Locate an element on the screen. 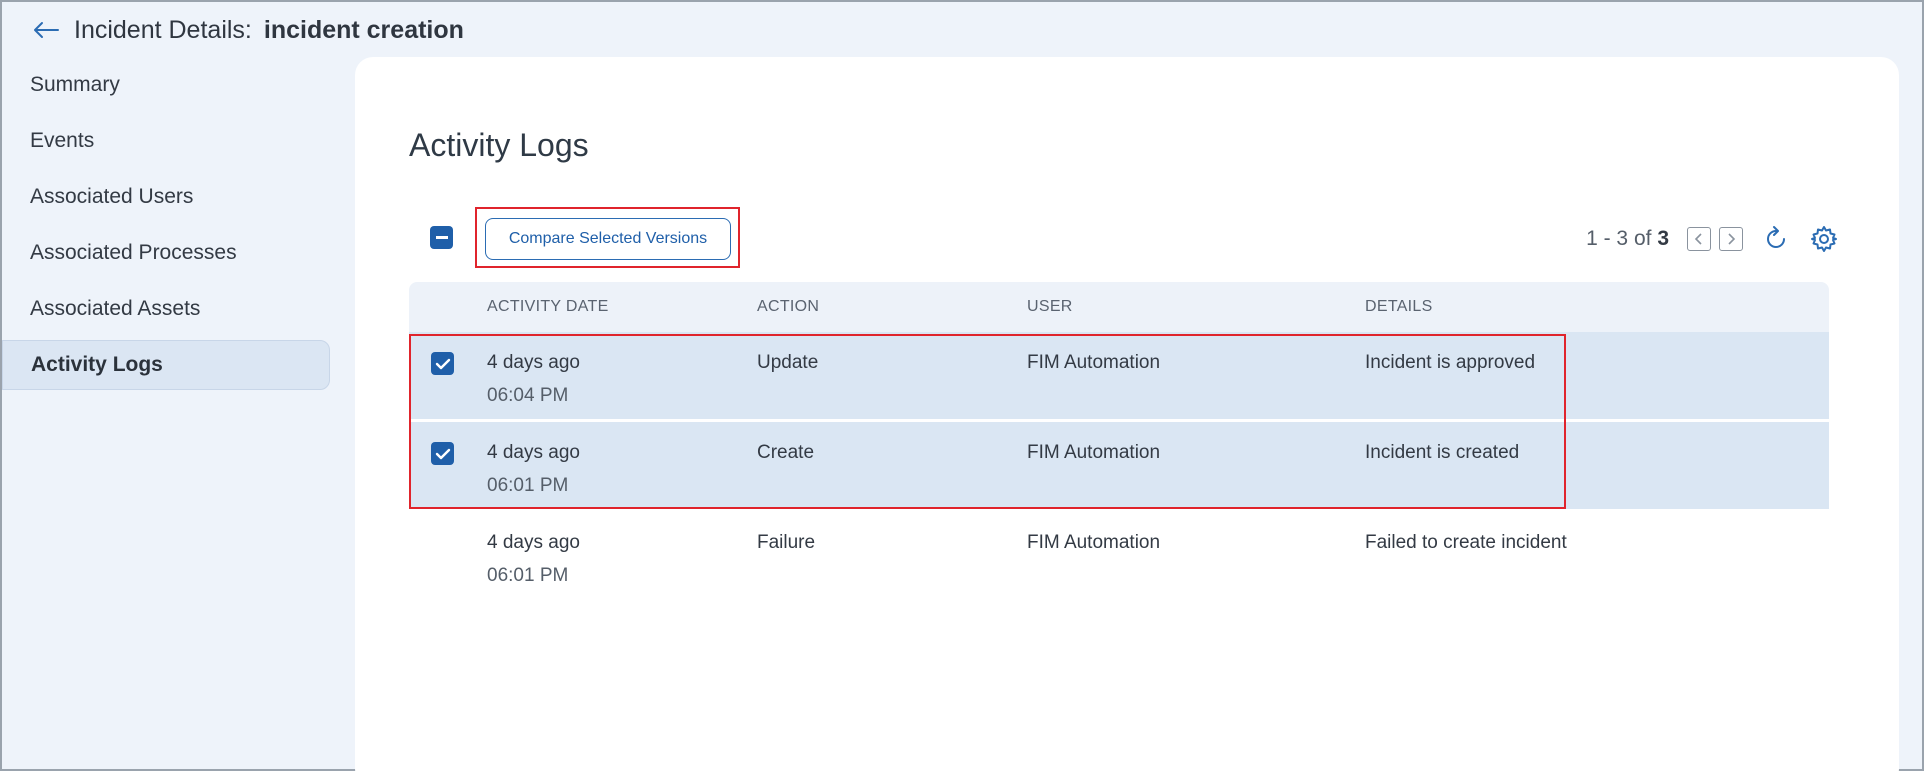 Image resolution: width=1924 pixels, height=771 pixels. sidebar-item-label: Associated Users is located at coordinates (112, 196).